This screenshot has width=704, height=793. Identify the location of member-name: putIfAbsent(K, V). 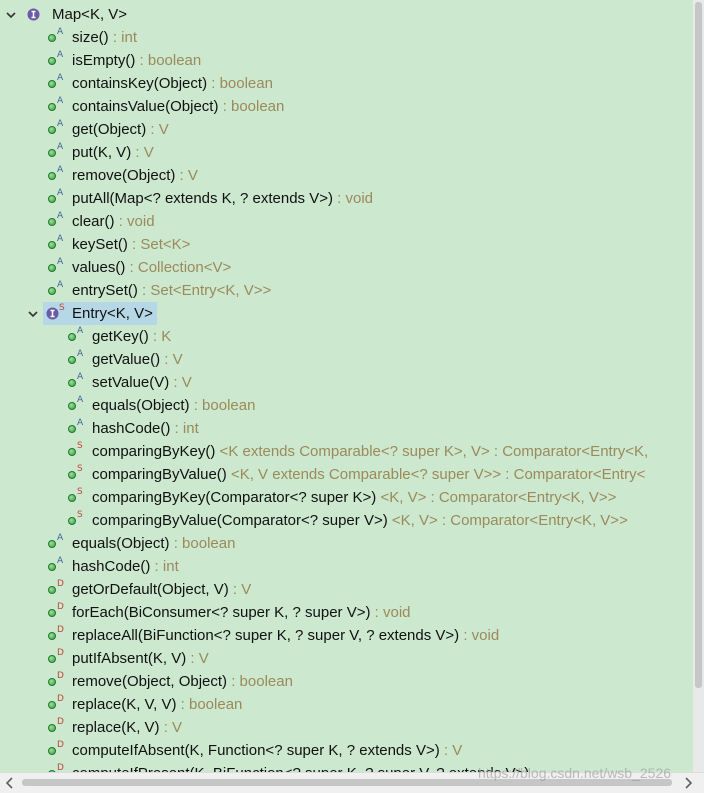
(129, 658).